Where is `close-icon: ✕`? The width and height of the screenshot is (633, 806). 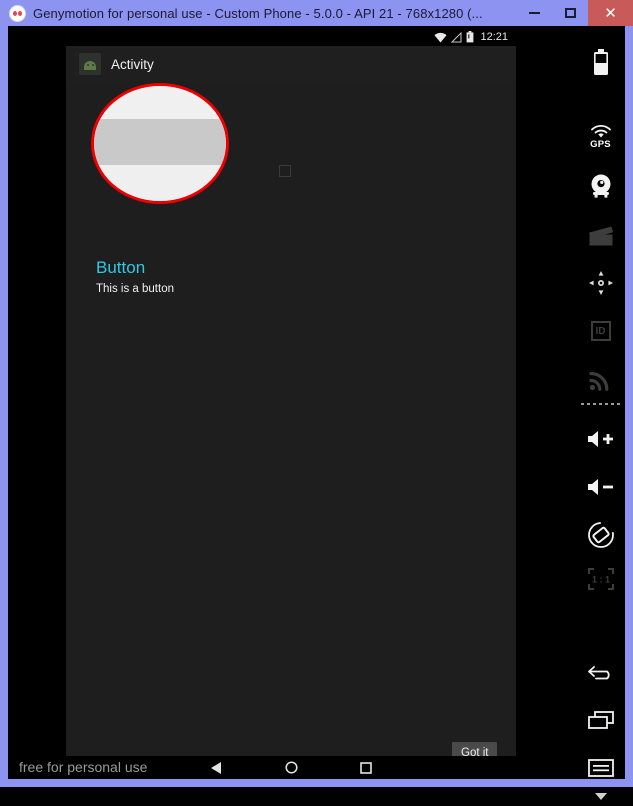
close-icon: ✕ is located at coordinates (610, 12).